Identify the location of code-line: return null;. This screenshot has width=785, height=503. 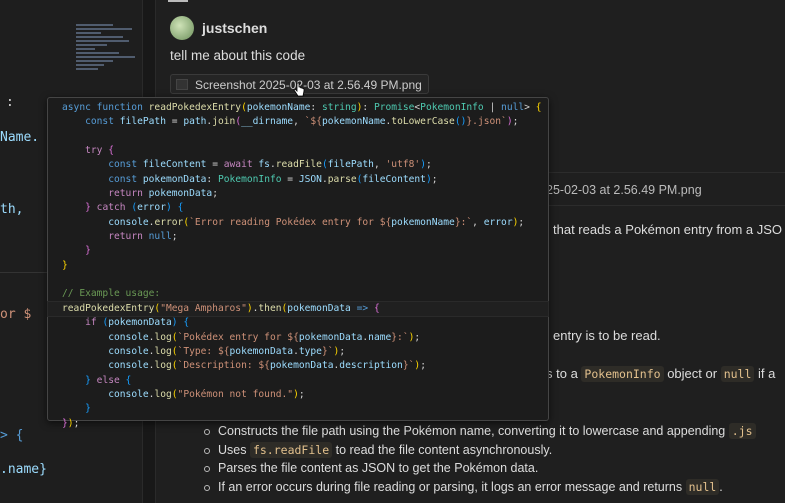
(305, 237).